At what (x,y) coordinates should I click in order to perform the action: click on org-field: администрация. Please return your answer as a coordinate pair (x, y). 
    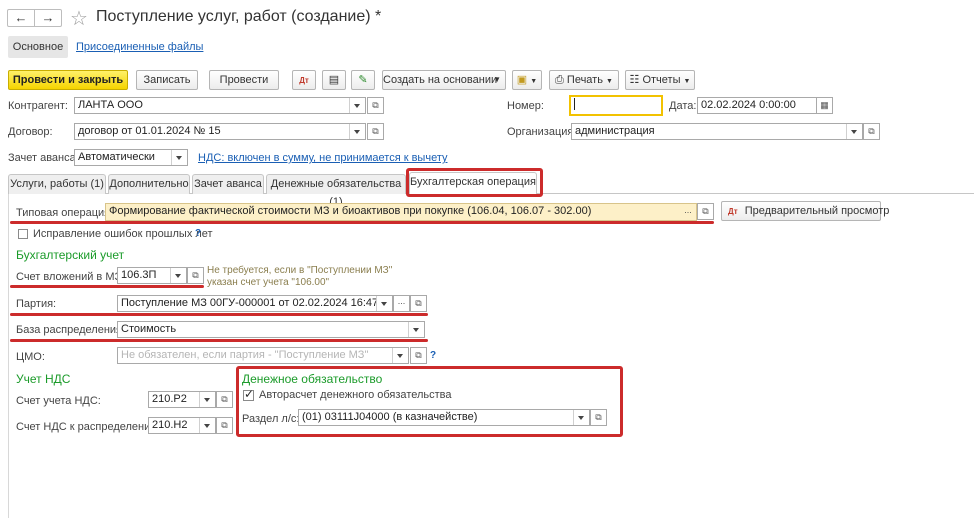
    Looking at the image, I should click on (717, 131).